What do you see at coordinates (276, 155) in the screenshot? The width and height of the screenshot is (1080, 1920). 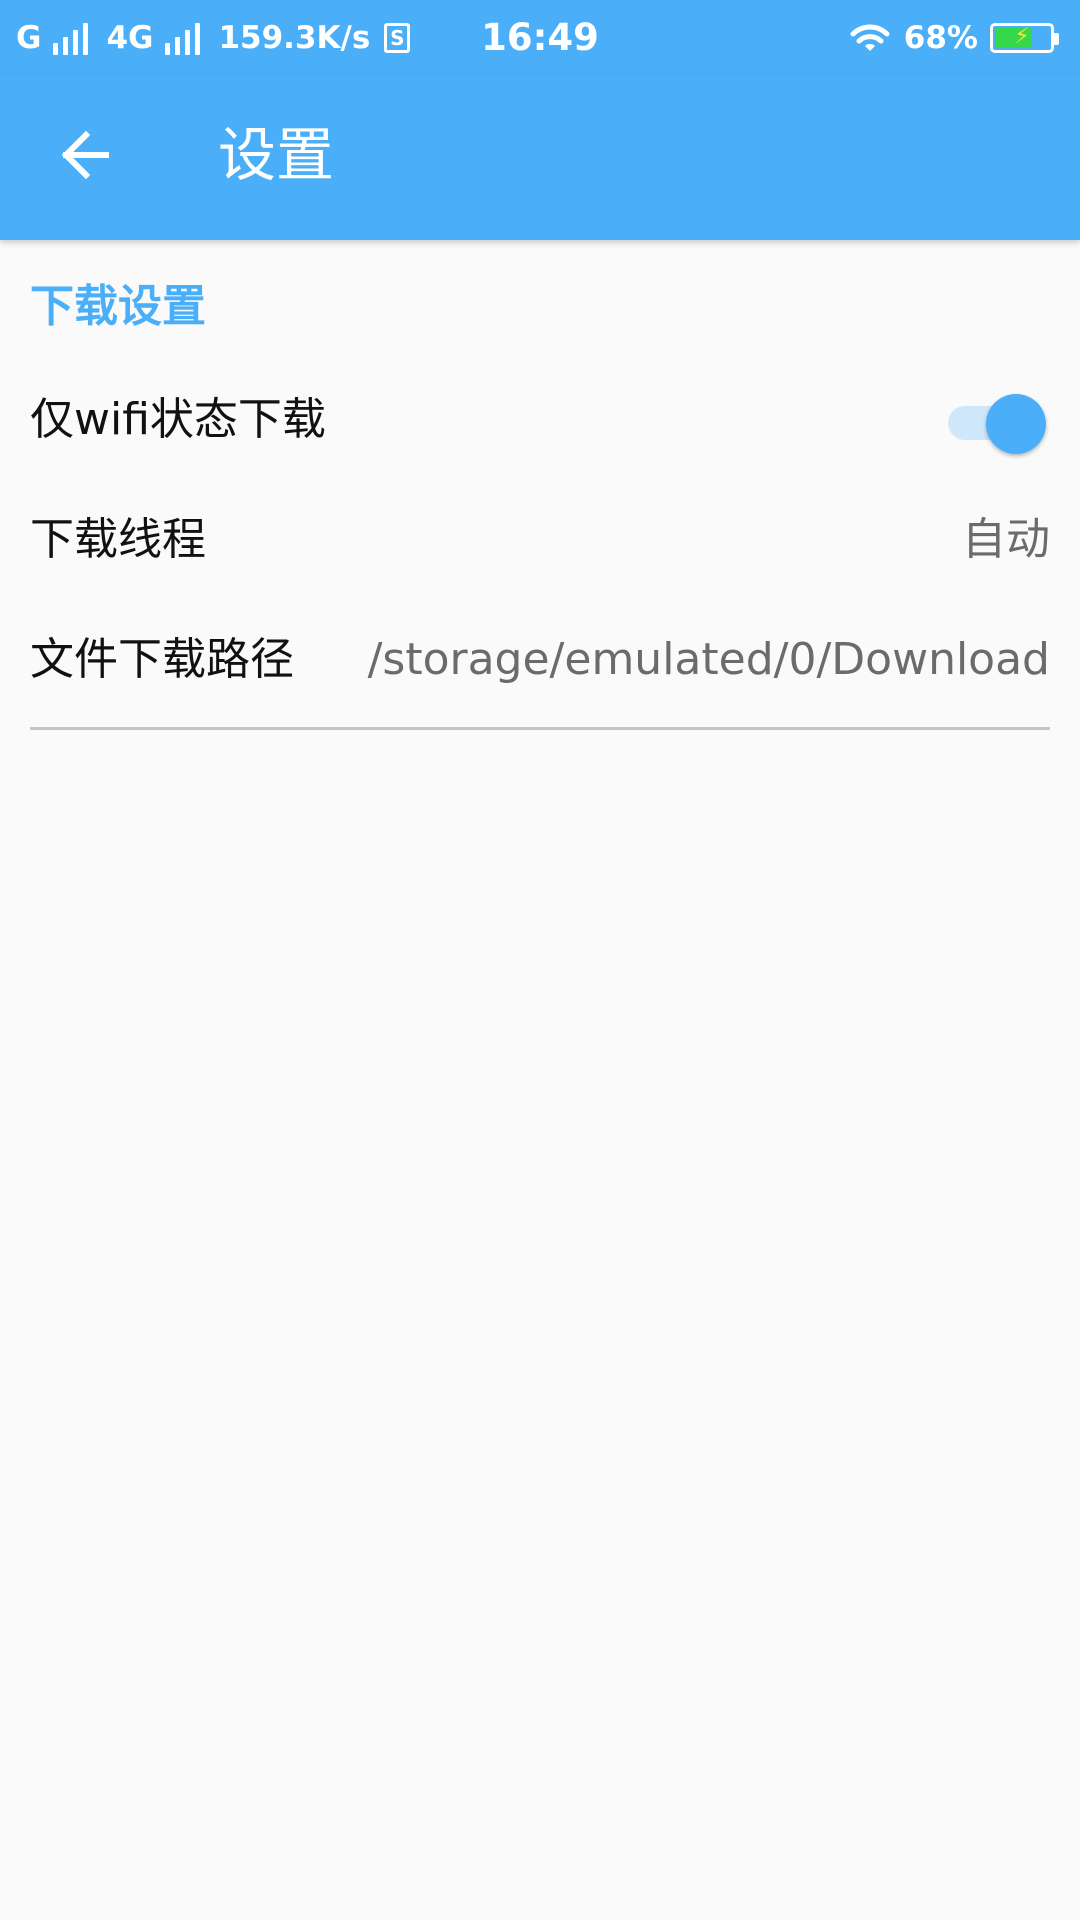 I see `page-title: 设置` at bounding box center [276, 155].